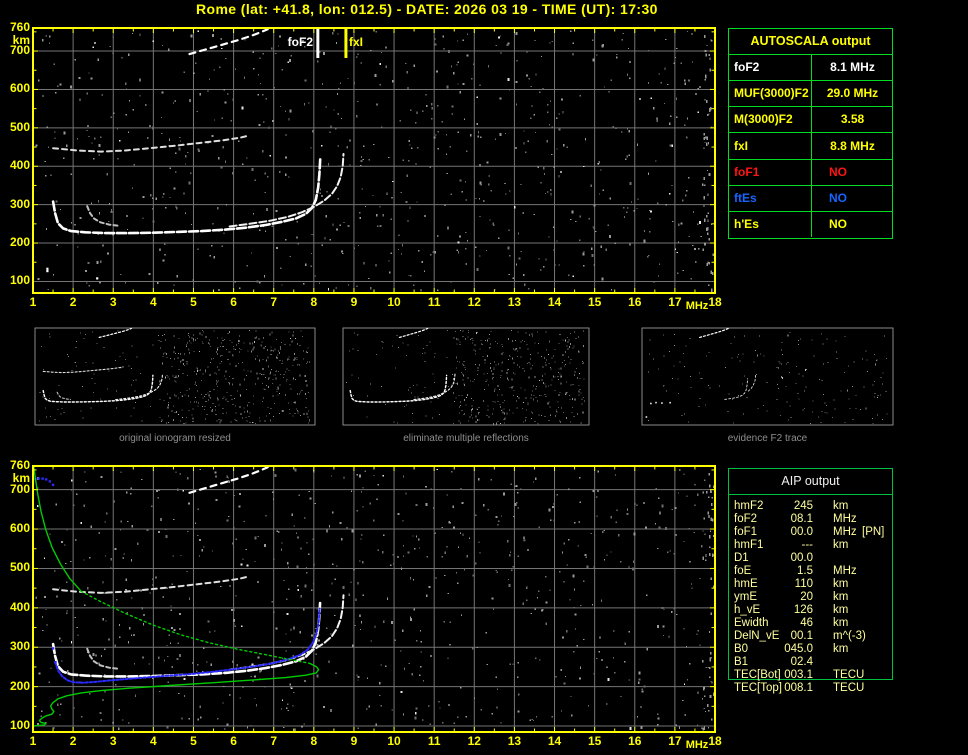  I want to click on aip-row-unit: km, so click(841, 597).